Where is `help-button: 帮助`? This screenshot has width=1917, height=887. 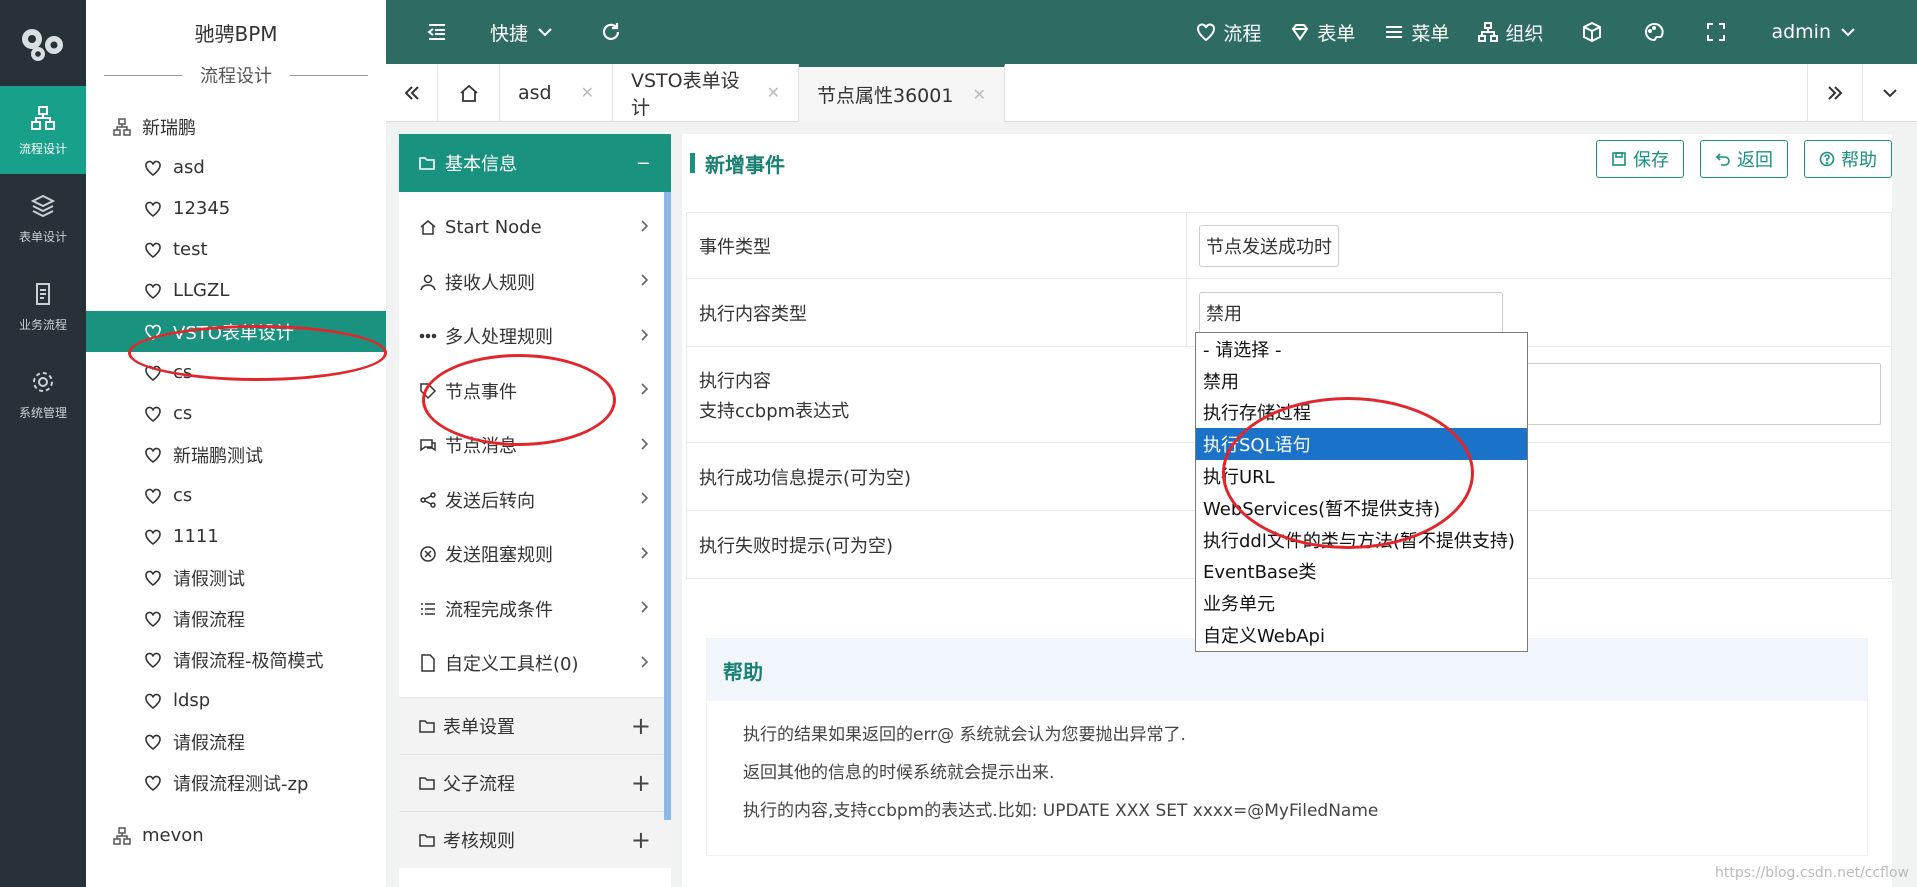
help-button: 帮助 is located at coordinates (1848, 159).